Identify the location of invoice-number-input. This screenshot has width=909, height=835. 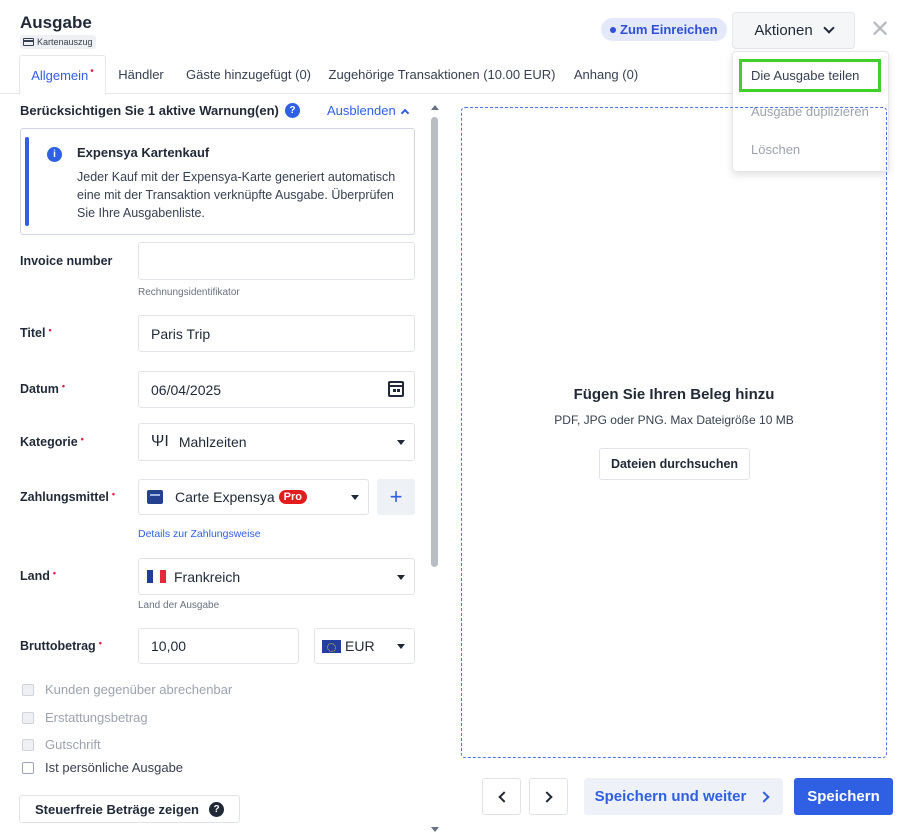
(276, 261).